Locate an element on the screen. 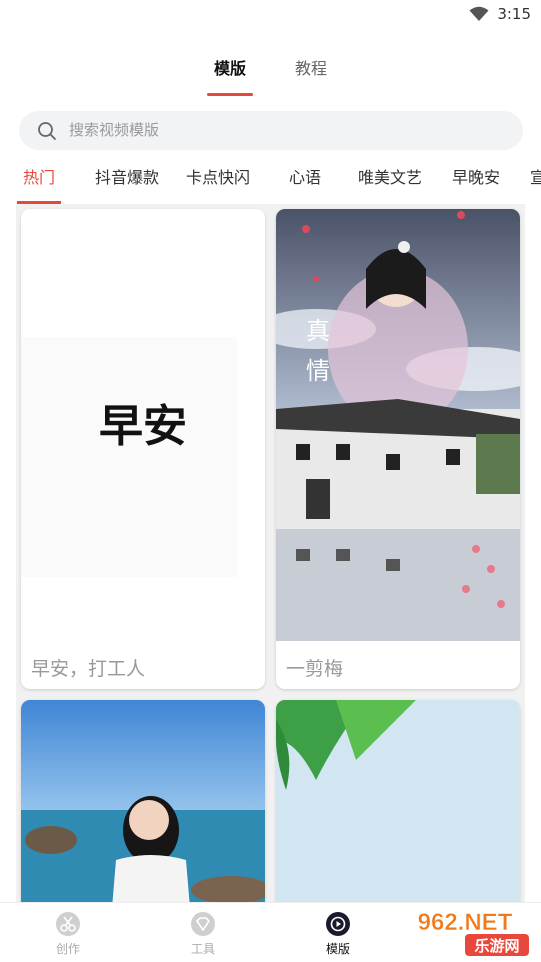 Image resolution: width=541 pixels, height=962 pixels. category-more: 宣 is located at coordinates (535, 182).